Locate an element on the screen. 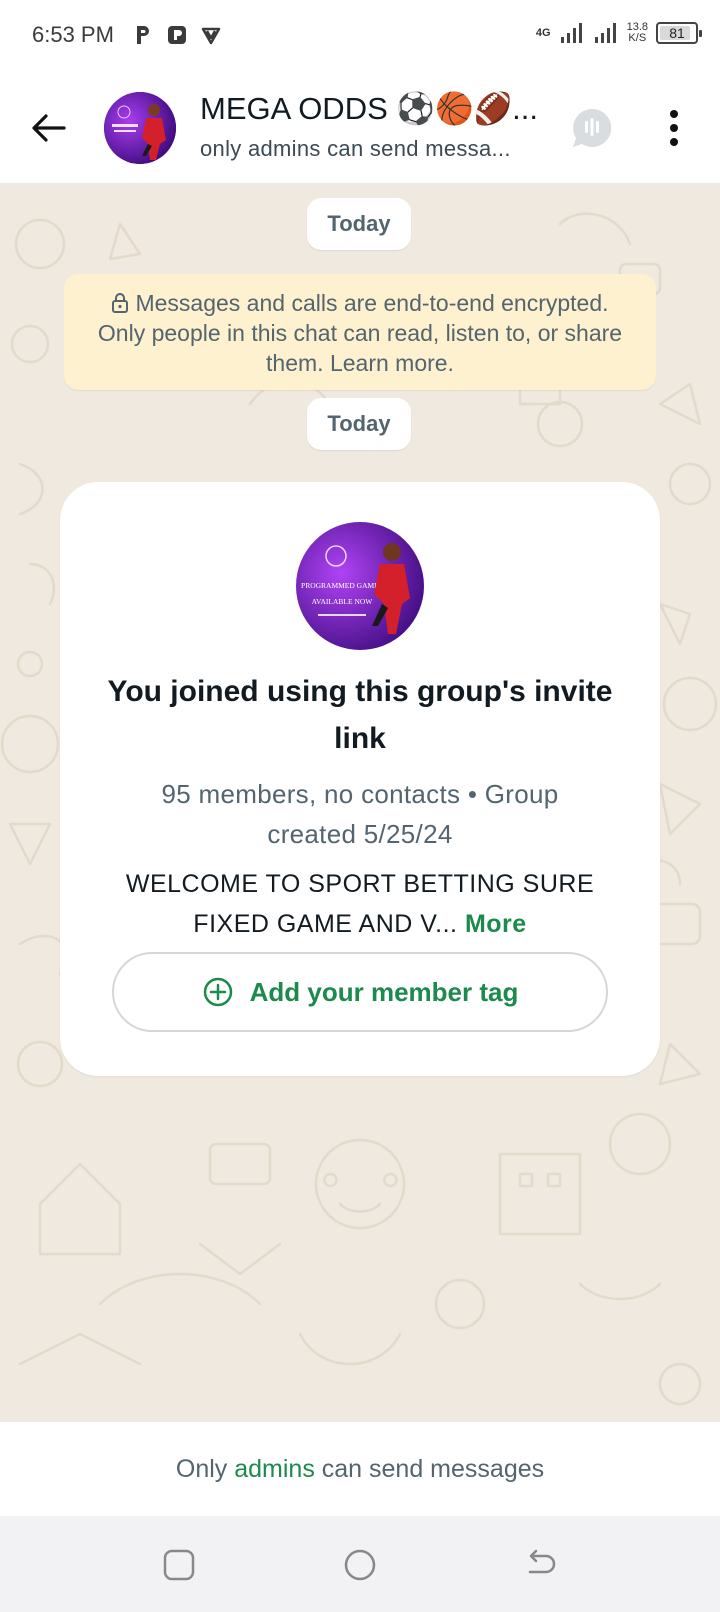  back-nav-icon is located at coordinates (541, 1565).